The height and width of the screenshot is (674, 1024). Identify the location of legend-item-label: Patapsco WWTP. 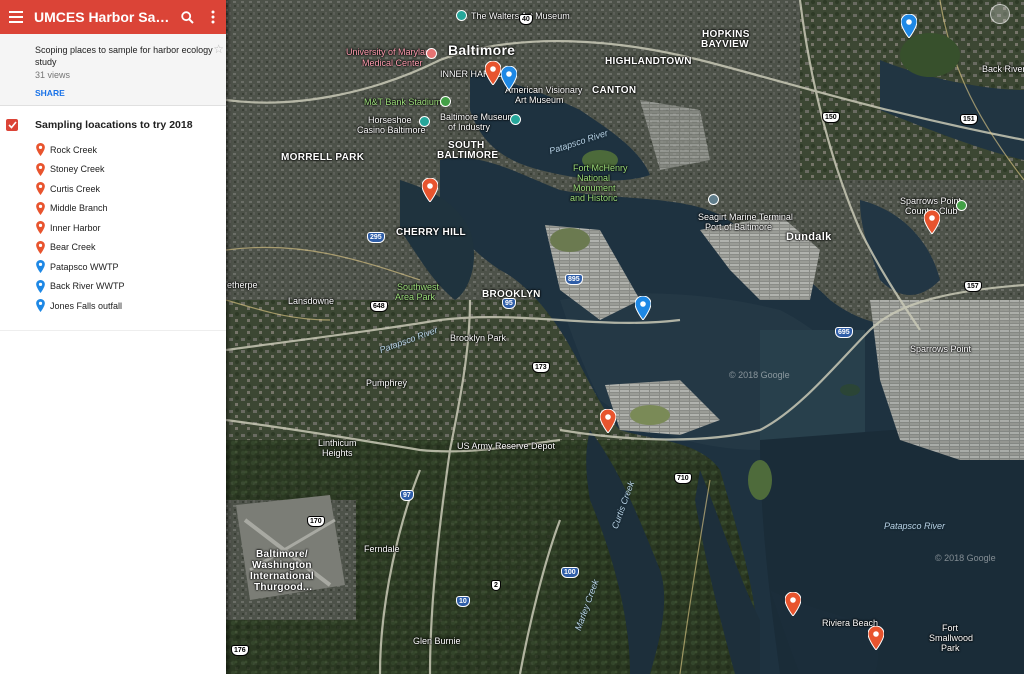
(84, 266).